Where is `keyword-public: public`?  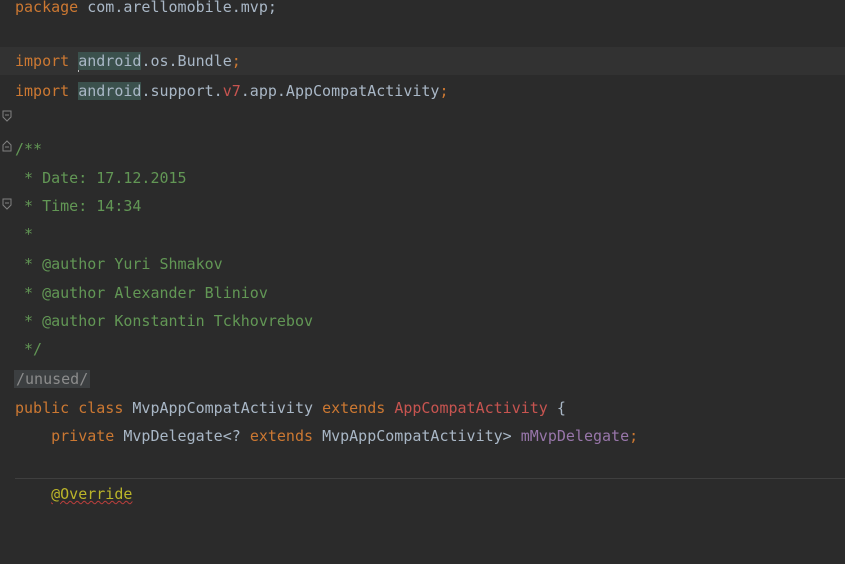
keyword-public: public is located at coordinates (42, 408).